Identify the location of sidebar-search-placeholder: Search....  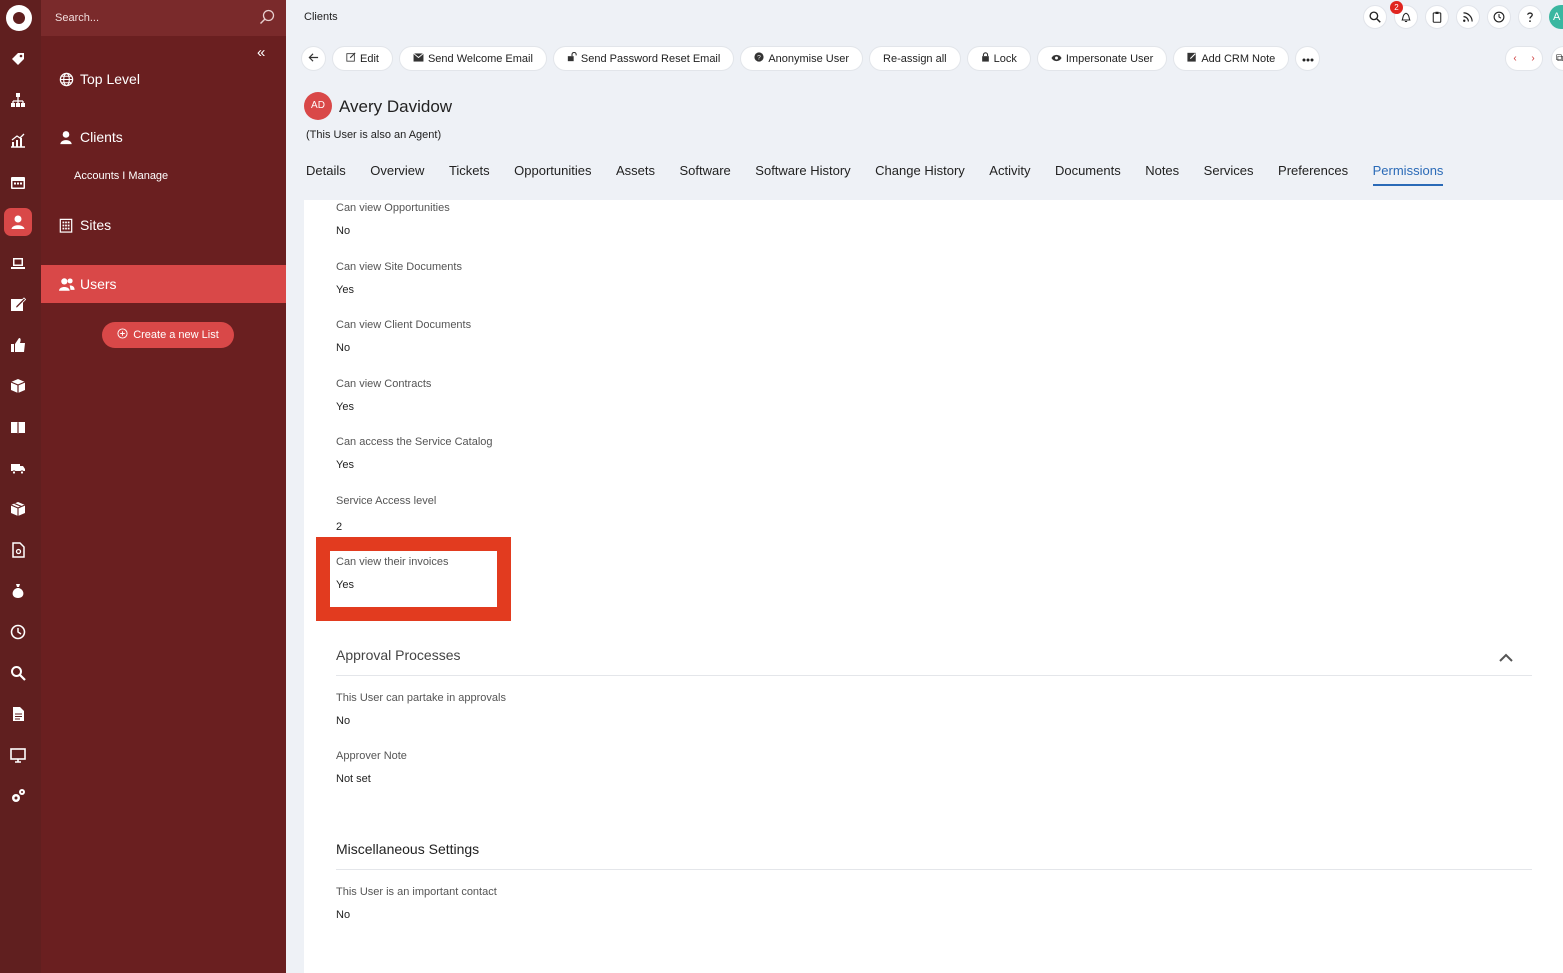
(77, 18).